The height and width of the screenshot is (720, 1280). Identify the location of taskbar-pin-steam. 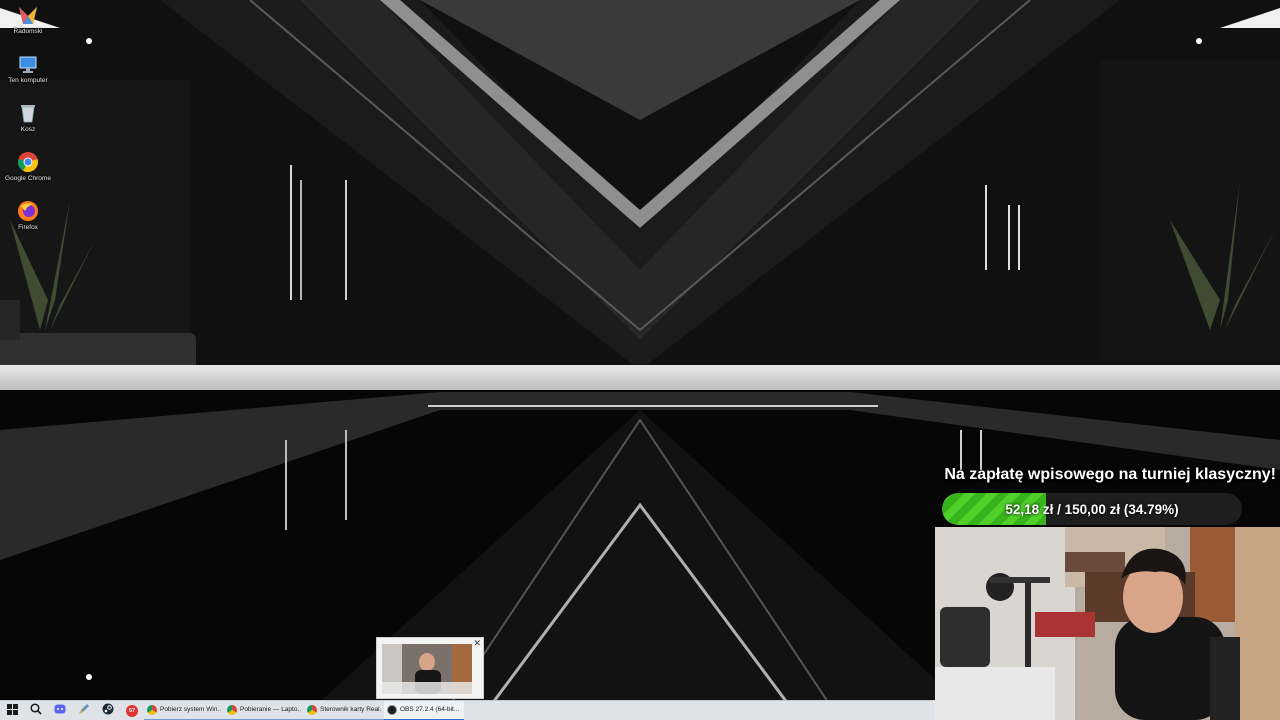
(108, 710).